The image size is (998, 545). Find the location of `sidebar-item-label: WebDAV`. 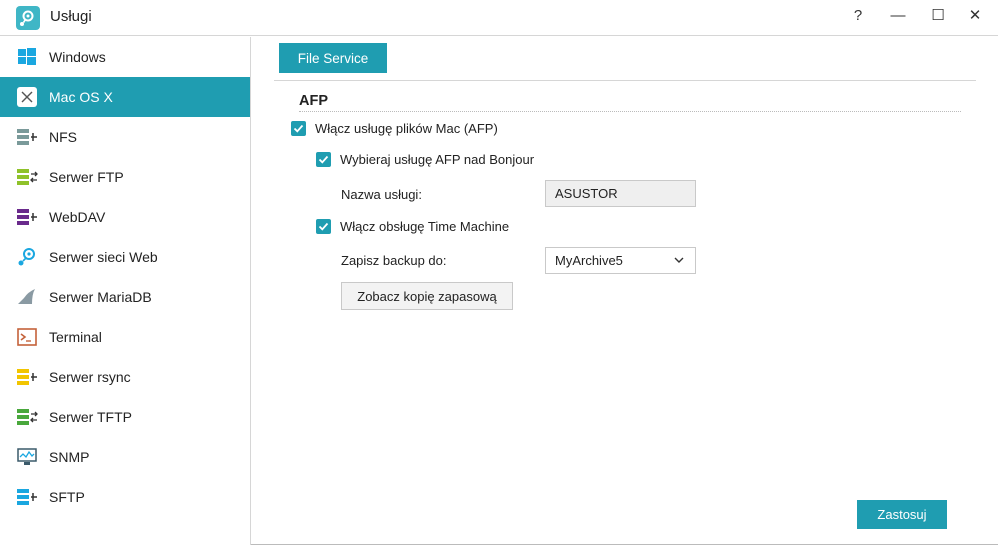

sidebar-item-label: WebDAV is located at coordinates (77, 217).